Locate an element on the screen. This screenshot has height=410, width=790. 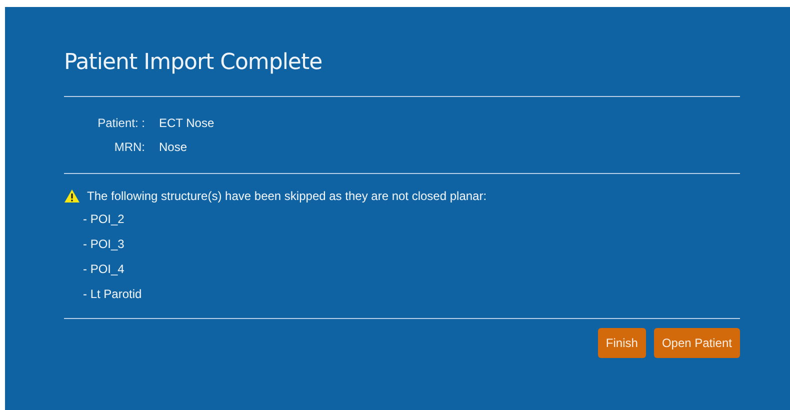
dialog-title: Patient Import Complete is located at coordinates (193, 63).